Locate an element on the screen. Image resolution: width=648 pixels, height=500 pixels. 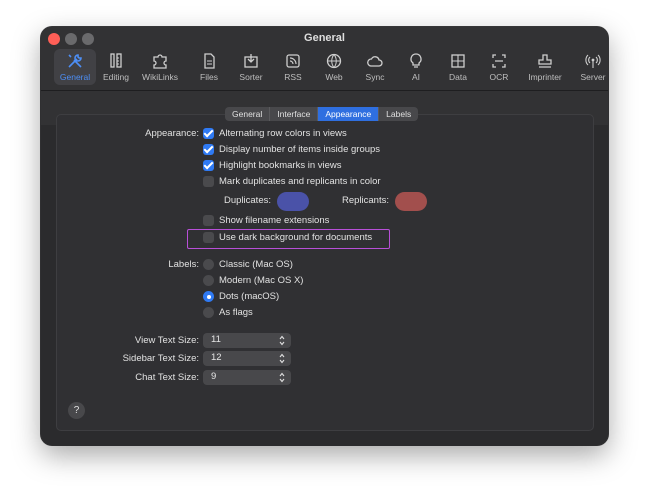
labels-label: Labels: is located at coordinates (183, 264).